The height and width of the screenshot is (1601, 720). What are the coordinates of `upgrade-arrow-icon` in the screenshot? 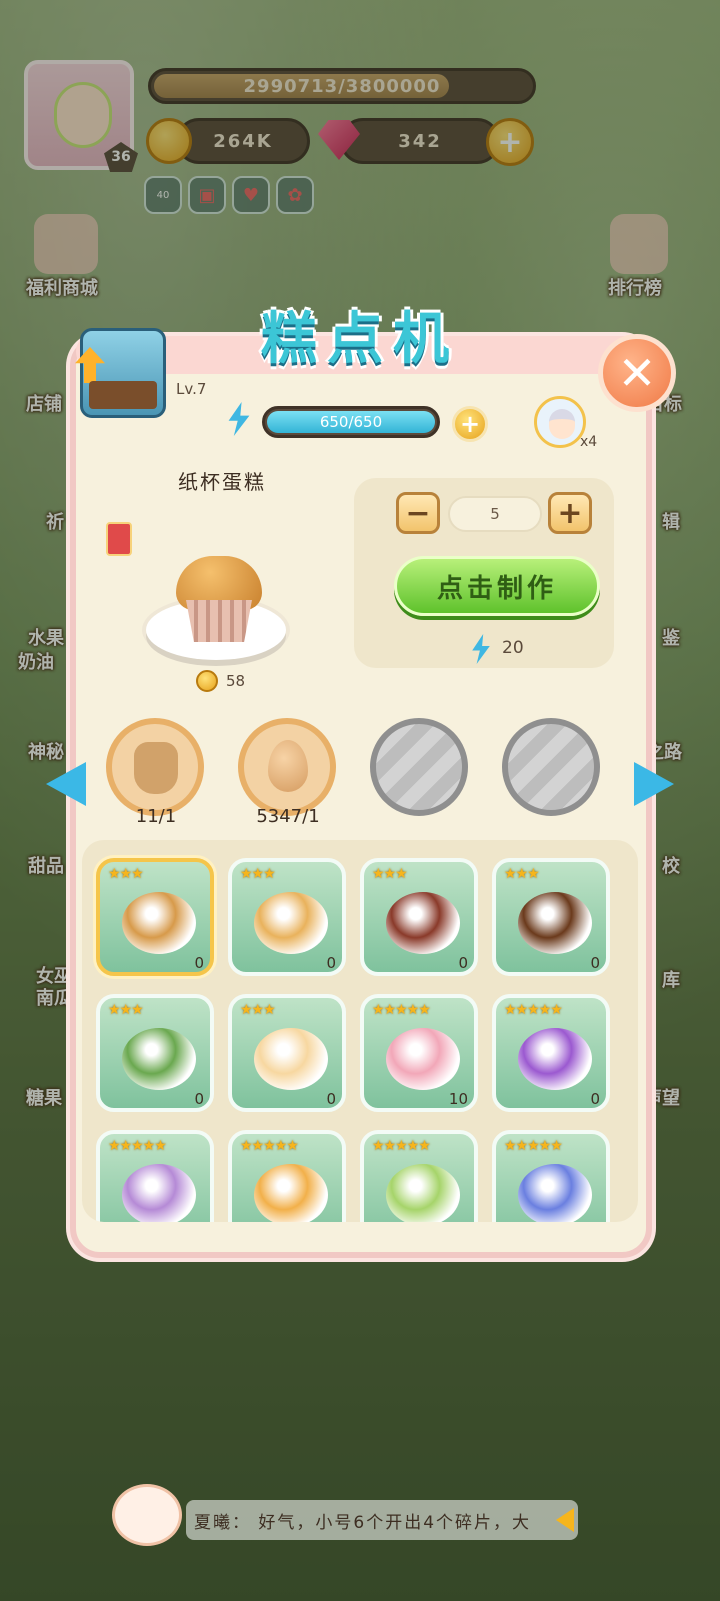 It's located at (90, 365).